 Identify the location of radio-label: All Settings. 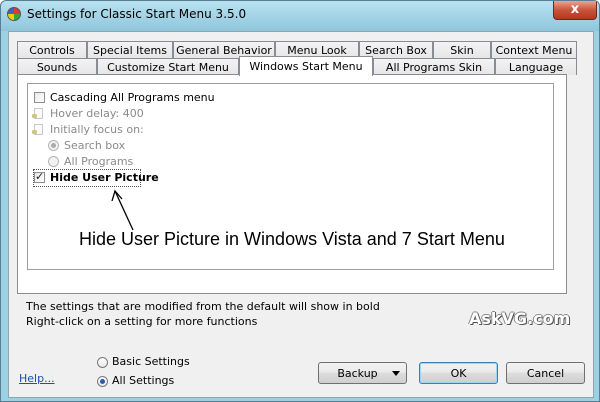
(143, 380).